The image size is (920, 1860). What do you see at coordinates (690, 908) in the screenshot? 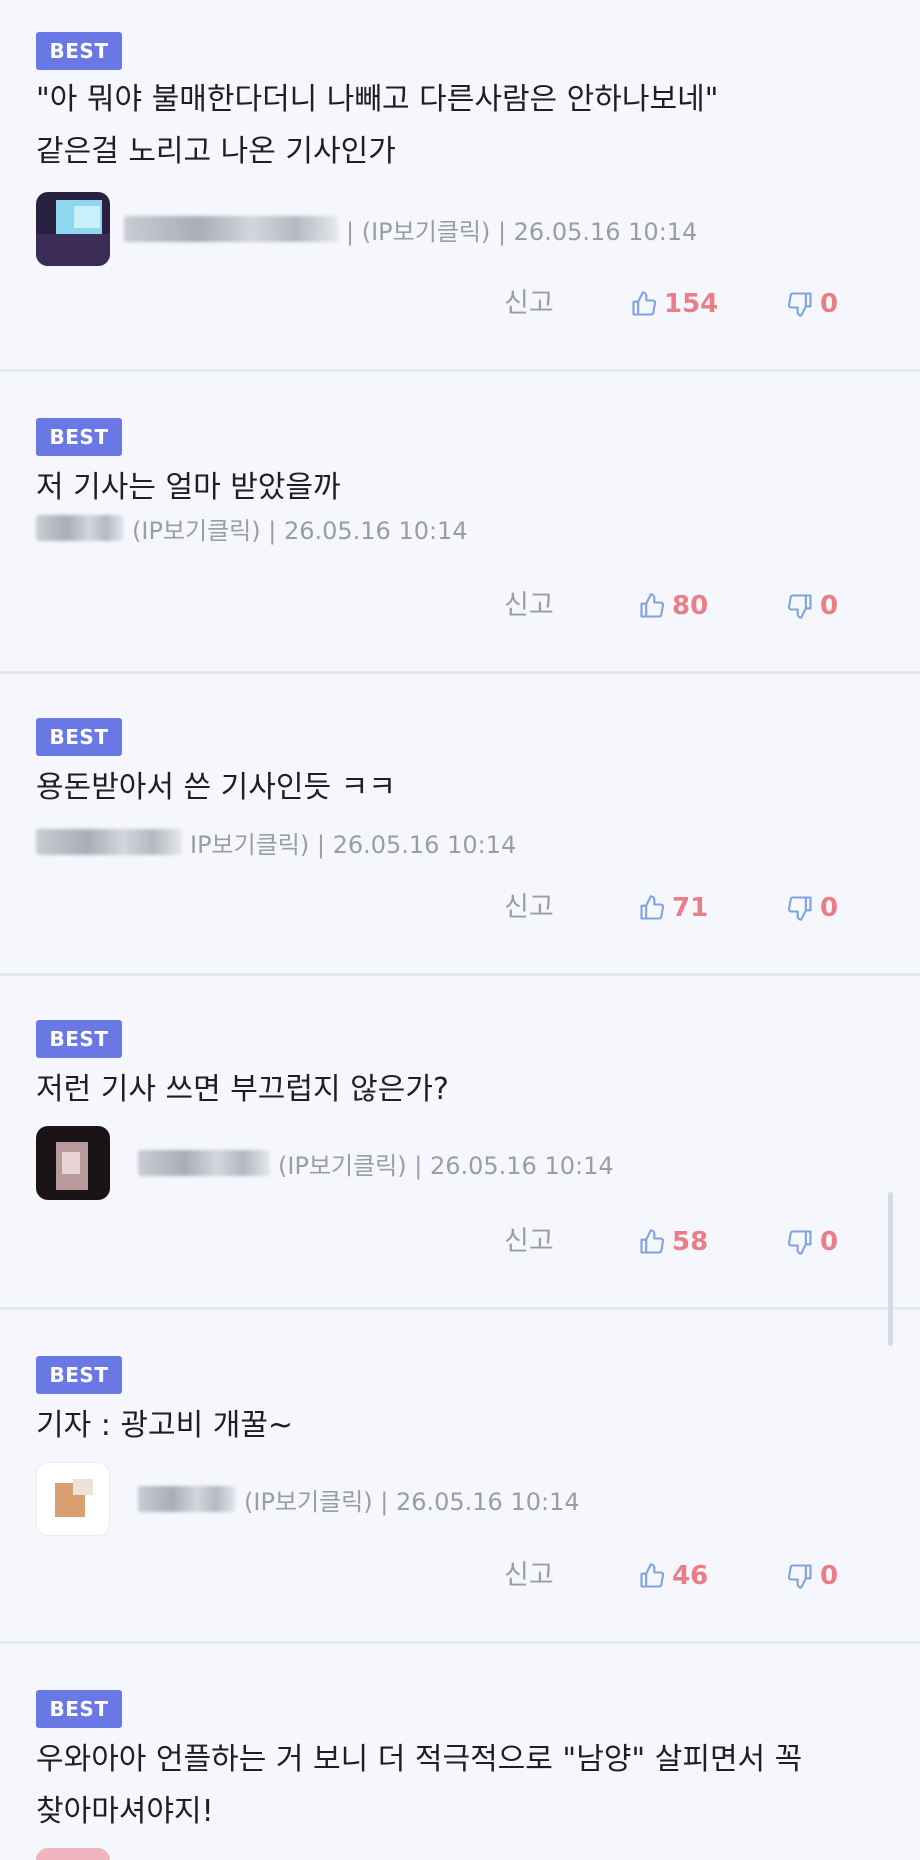
I see `like-count: 71` at bounding box center [690, 908].